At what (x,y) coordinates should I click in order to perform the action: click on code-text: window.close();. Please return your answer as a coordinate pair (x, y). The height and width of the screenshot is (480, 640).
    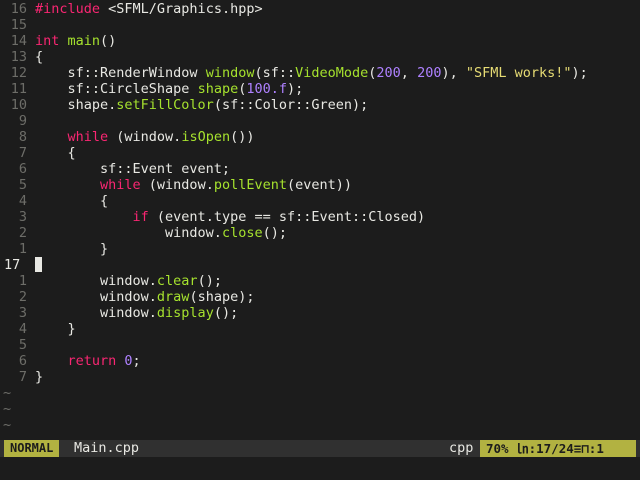
    Looking at the image, I should click on (161, 233).